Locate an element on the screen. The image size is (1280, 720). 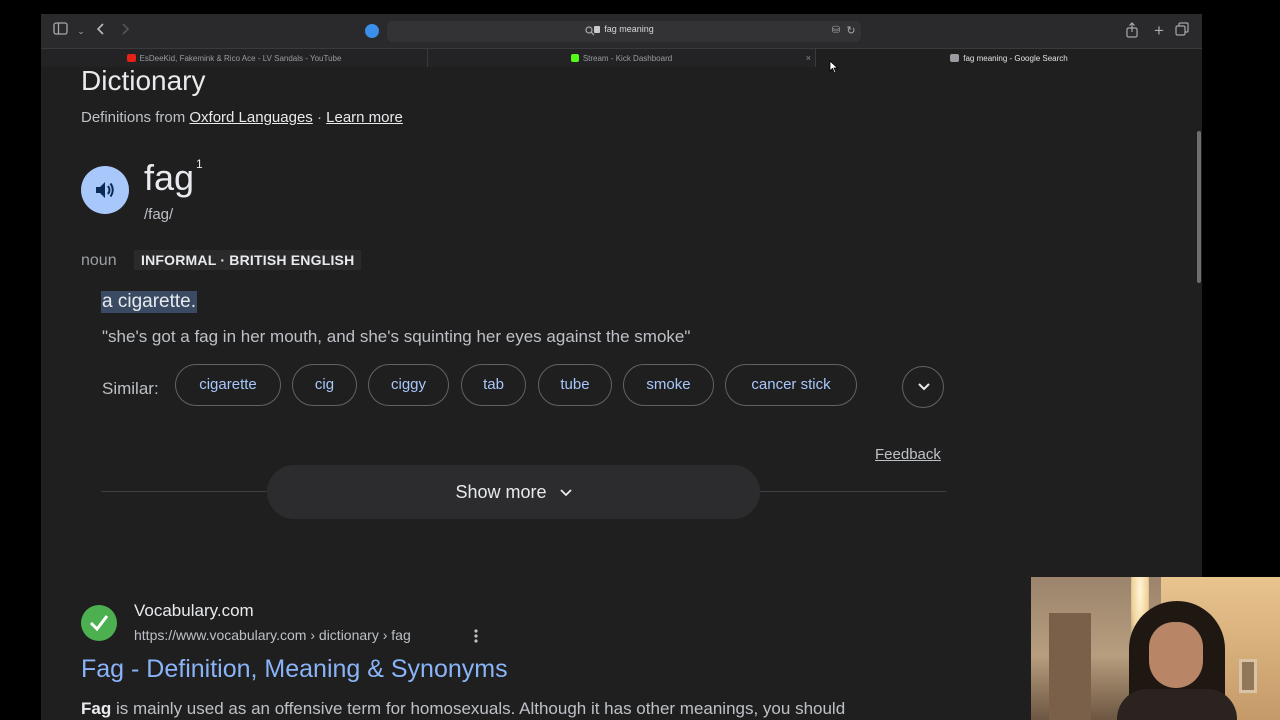
similar-chip: tab is located at coordinates (493, 385).